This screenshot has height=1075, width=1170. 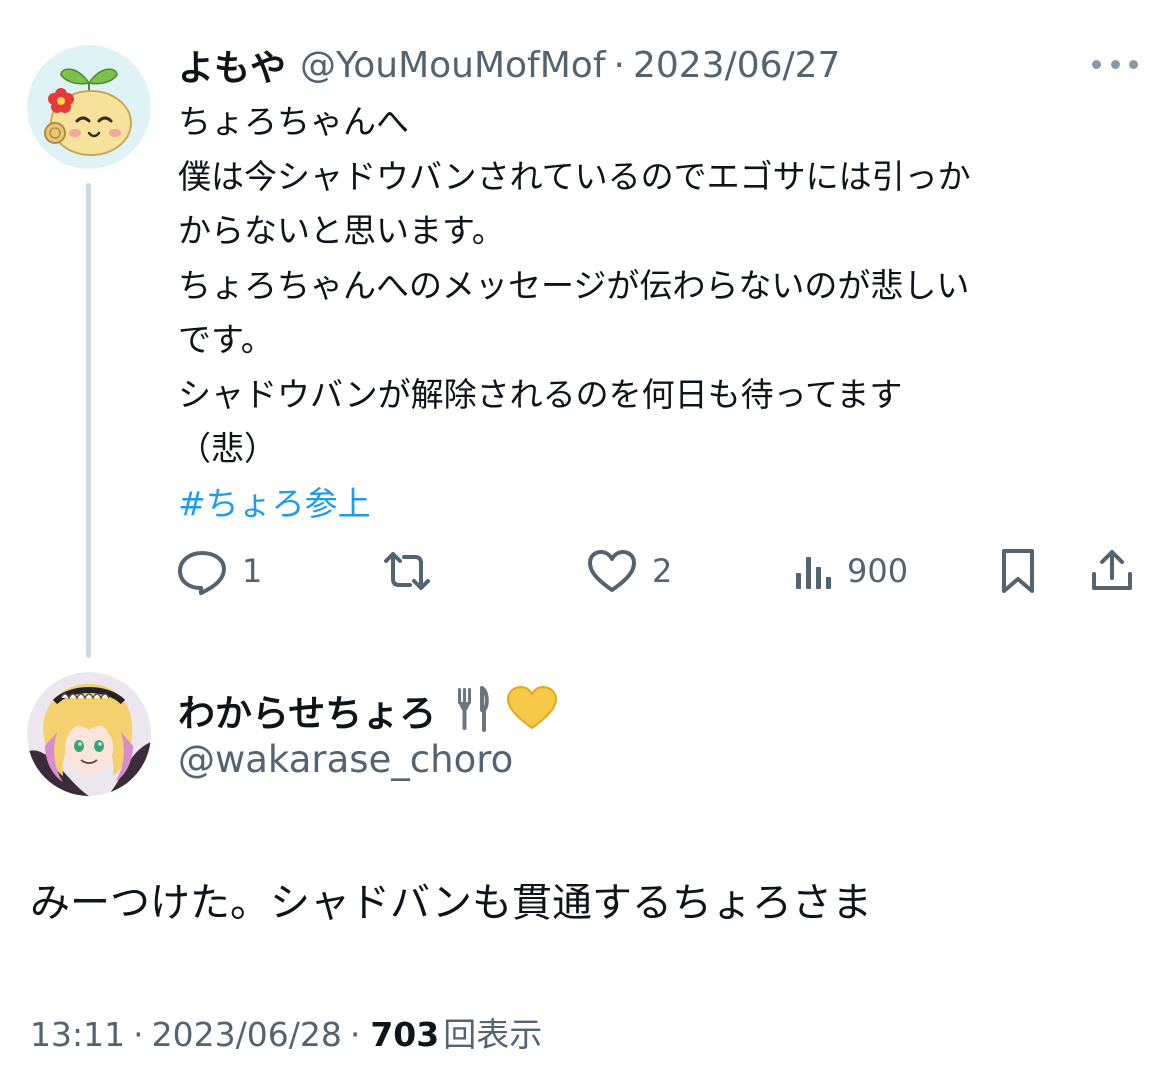 What do you see at coordinates (88, 420) in the screenshot?
I see `thread-connector-line` at bounding box center [88, 420].